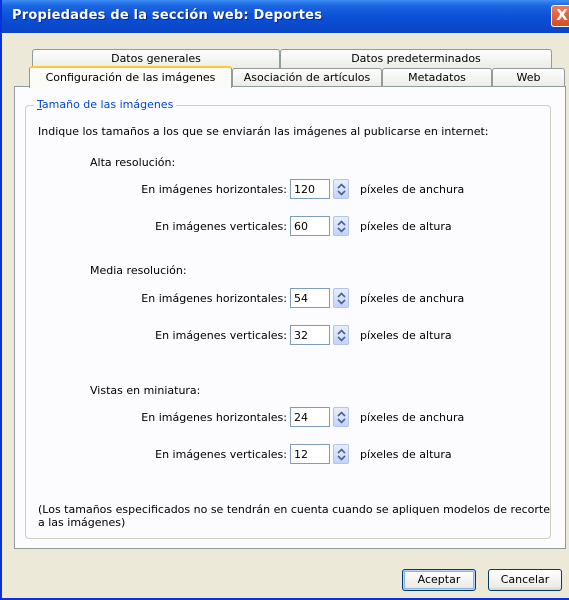 The height and width of the screenshot is (600, 569). I want to click on media-horizontal-input, so click(310, 298).